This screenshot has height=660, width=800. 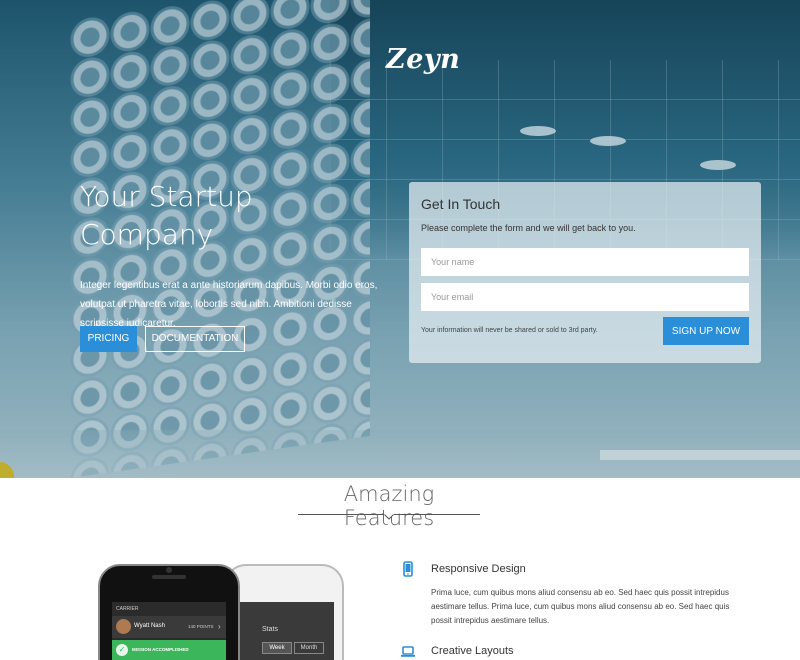 I want to click on user-row: Wyatt Nash 140 POINTS ›, so click(x=169, y=627).